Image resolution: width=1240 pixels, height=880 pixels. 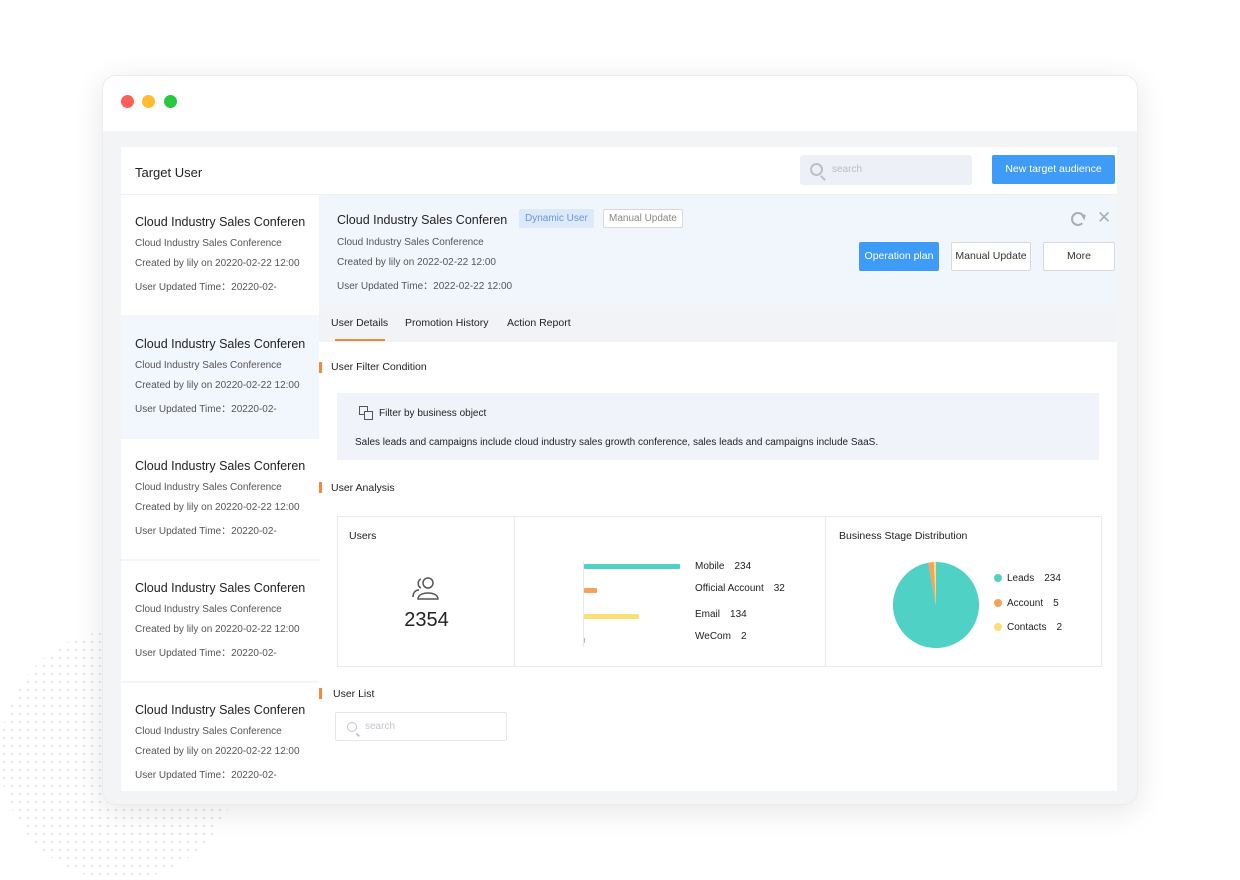 What do you see at coordinates (591, 590) in the screenshot?
I see `bar-official-account` at bounding box center [591, 590].